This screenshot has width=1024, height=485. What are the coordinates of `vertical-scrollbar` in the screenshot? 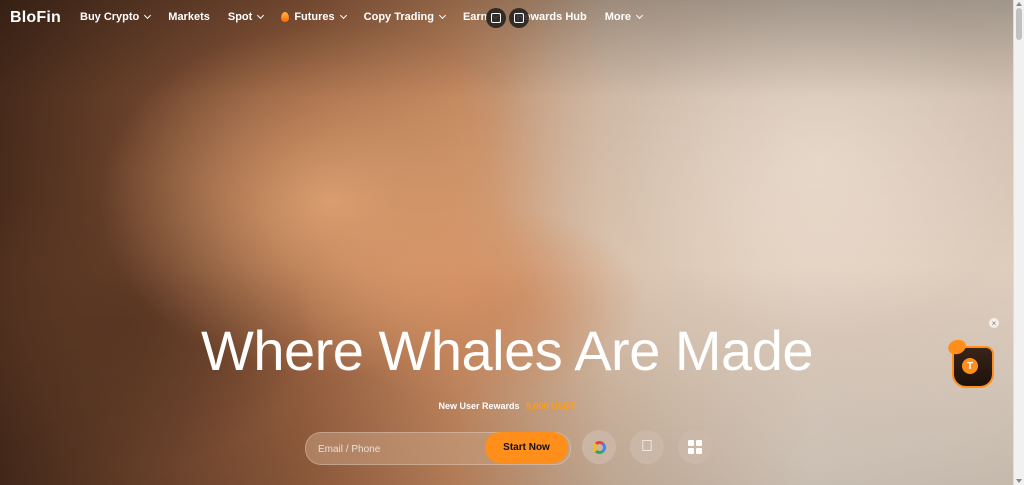 It's located at (1018, 242).